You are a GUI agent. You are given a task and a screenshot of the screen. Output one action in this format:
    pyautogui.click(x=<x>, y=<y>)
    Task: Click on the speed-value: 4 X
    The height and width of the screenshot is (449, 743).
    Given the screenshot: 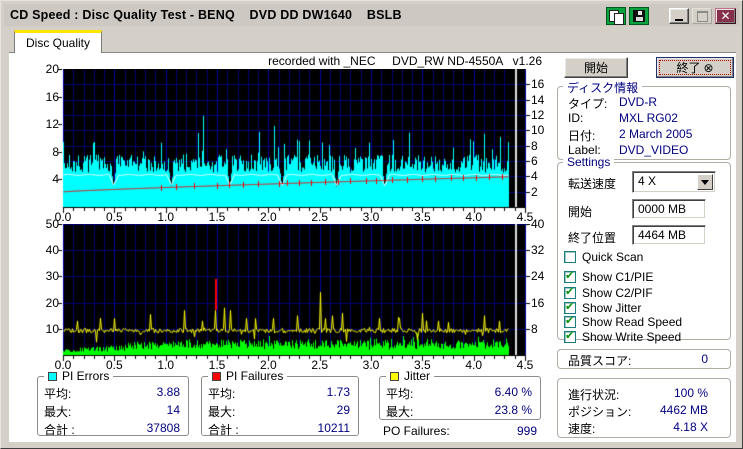 What is the action you would take?
    pyautogui.click(x=647, y=181)
    